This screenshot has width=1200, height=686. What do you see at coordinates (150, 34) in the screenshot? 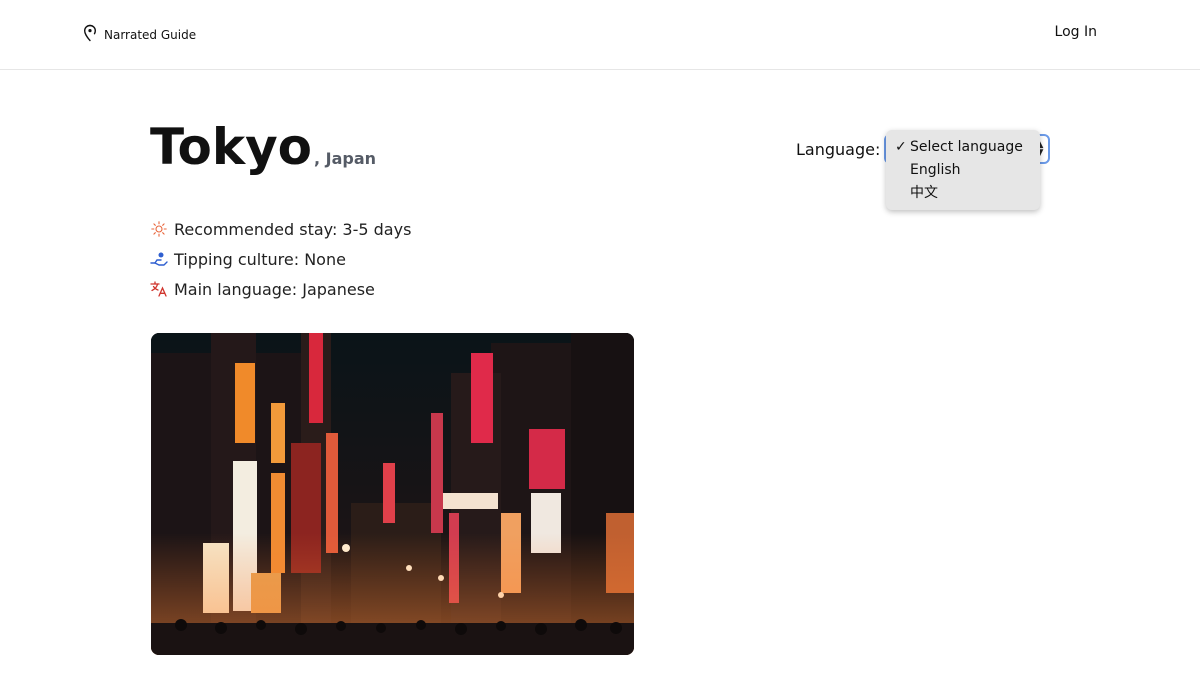
I see `brand-name: Narrated Guide` at bounding box center [150, 34].